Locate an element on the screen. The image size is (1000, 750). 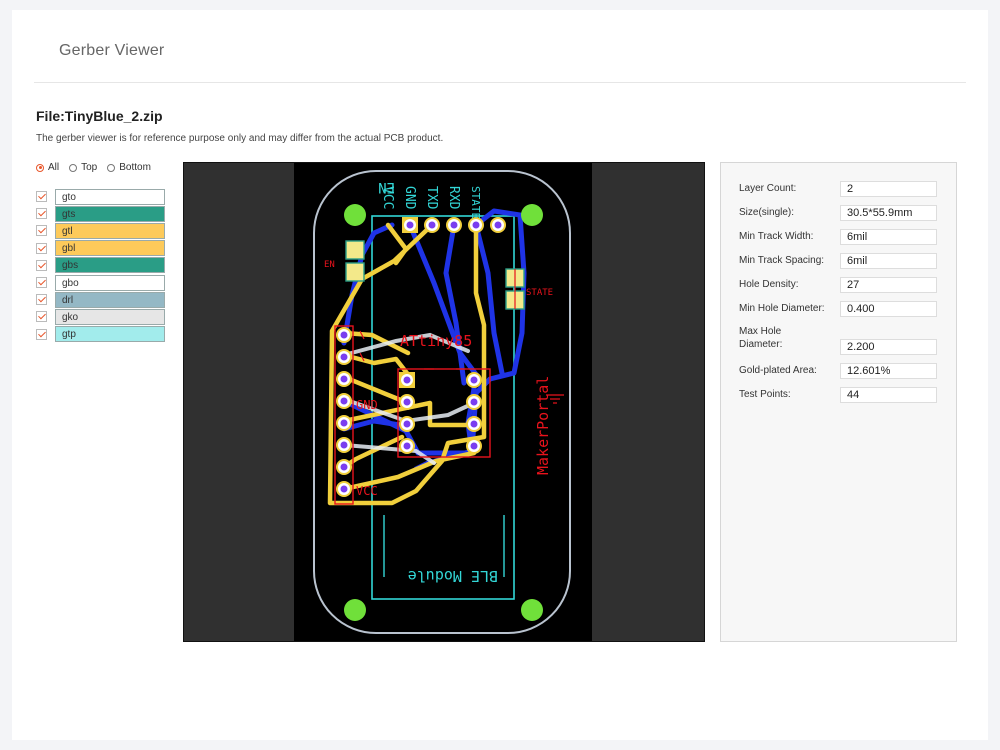
layer-chip-gko: gko is located at coordinates (110, 316).